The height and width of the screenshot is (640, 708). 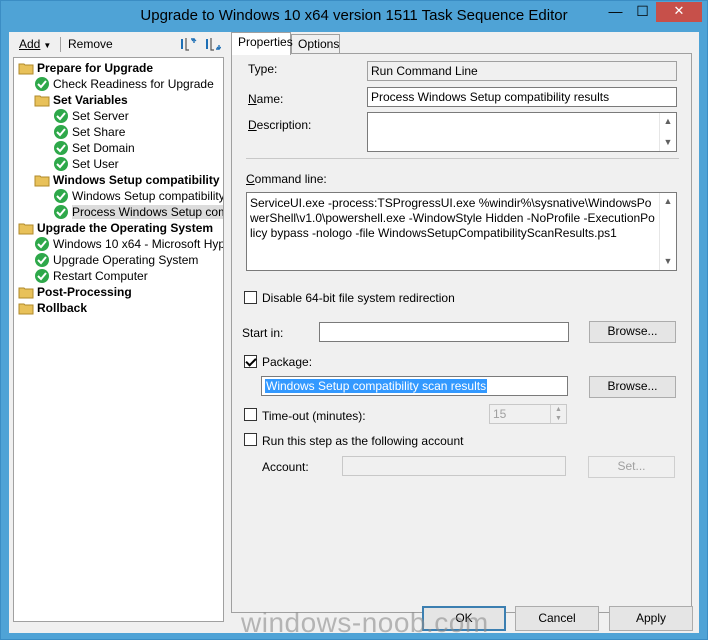 What do you see at coordinates (642, 12) in the screenshot?
I see `maximize-button: ☐` at bounding box center [642, 12].